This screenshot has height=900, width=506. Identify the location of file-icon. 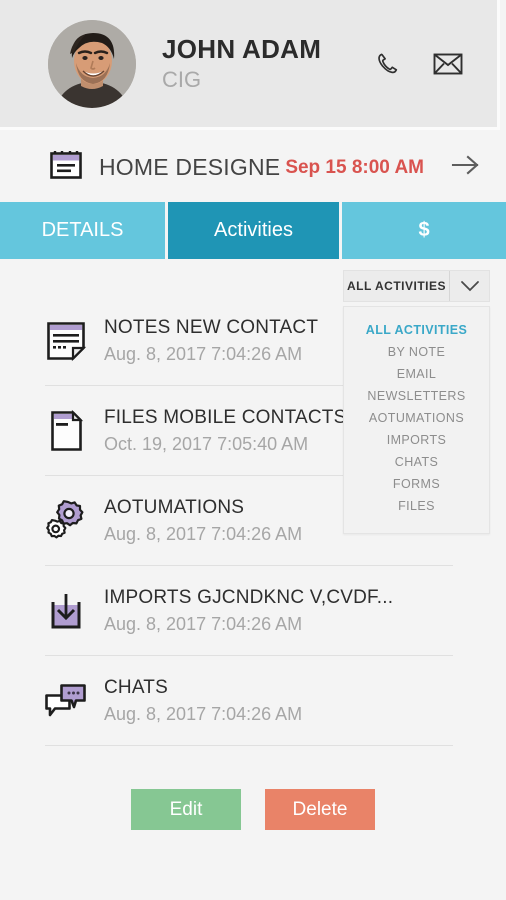
(66, 431).